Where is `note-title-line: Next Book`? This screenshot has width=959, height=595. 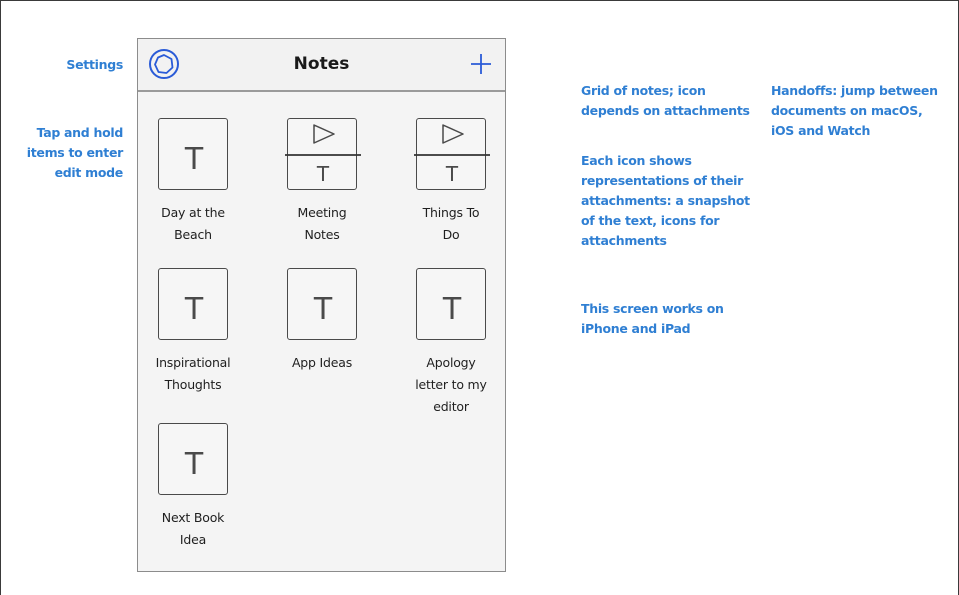
note-title-line: Next Book is located at coordinates (193, 517).